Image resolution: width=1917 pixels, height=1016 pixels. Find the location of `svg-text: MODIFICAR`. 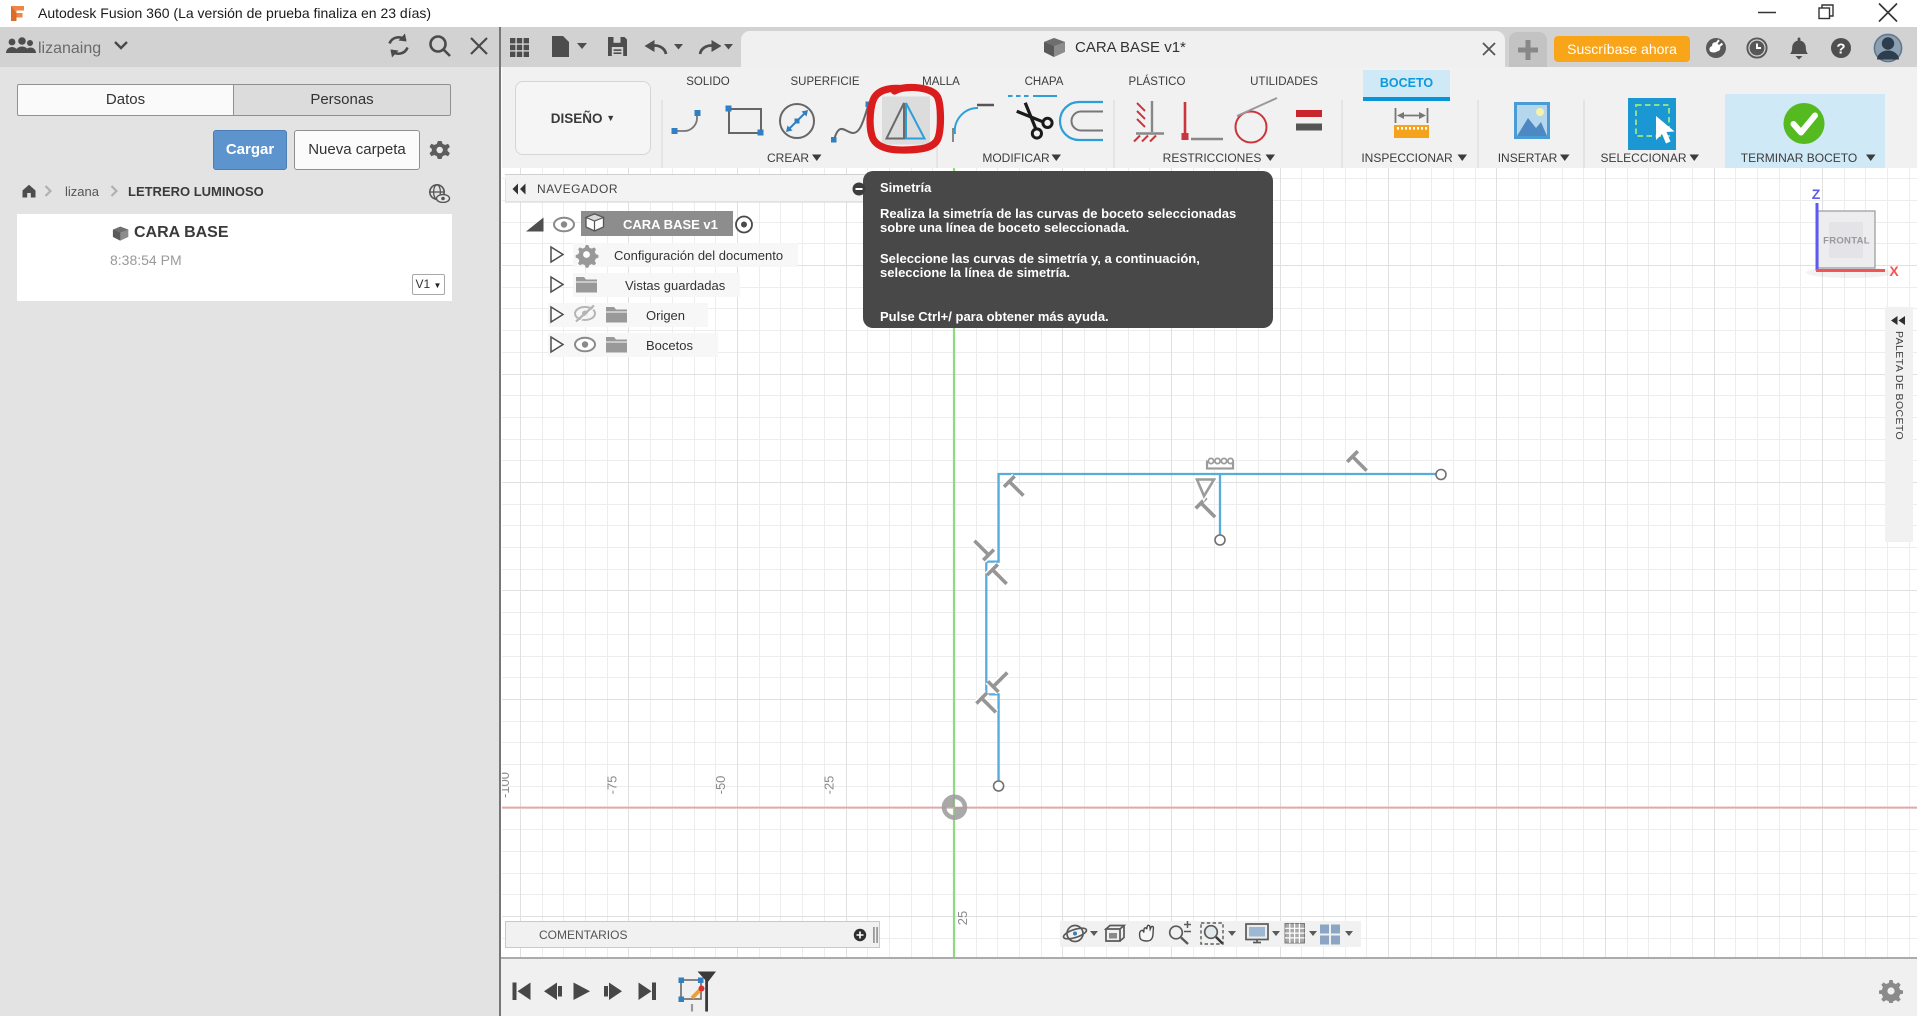

svg-text: MODIFICAR is located at coordinates (1016, 158).